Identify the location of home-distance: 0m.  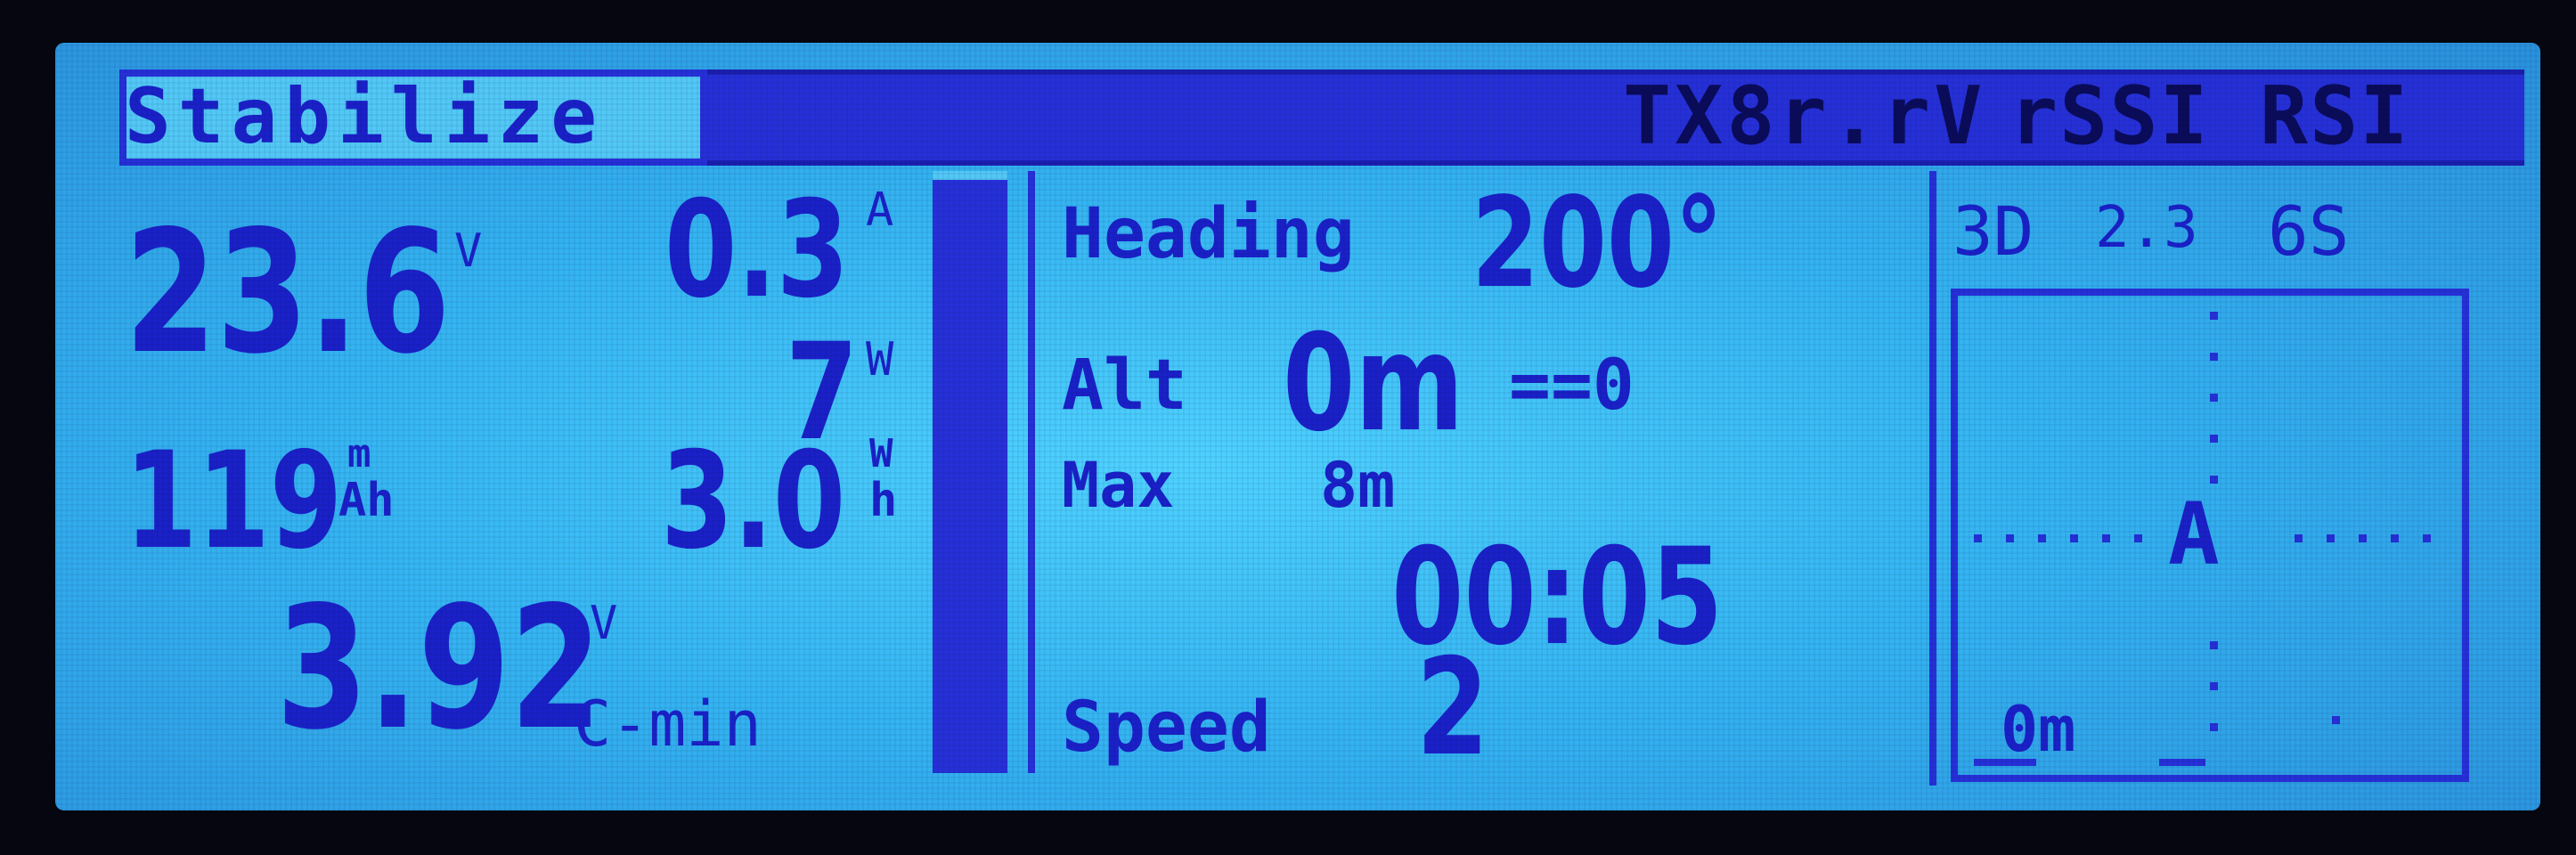
(2039, 729).